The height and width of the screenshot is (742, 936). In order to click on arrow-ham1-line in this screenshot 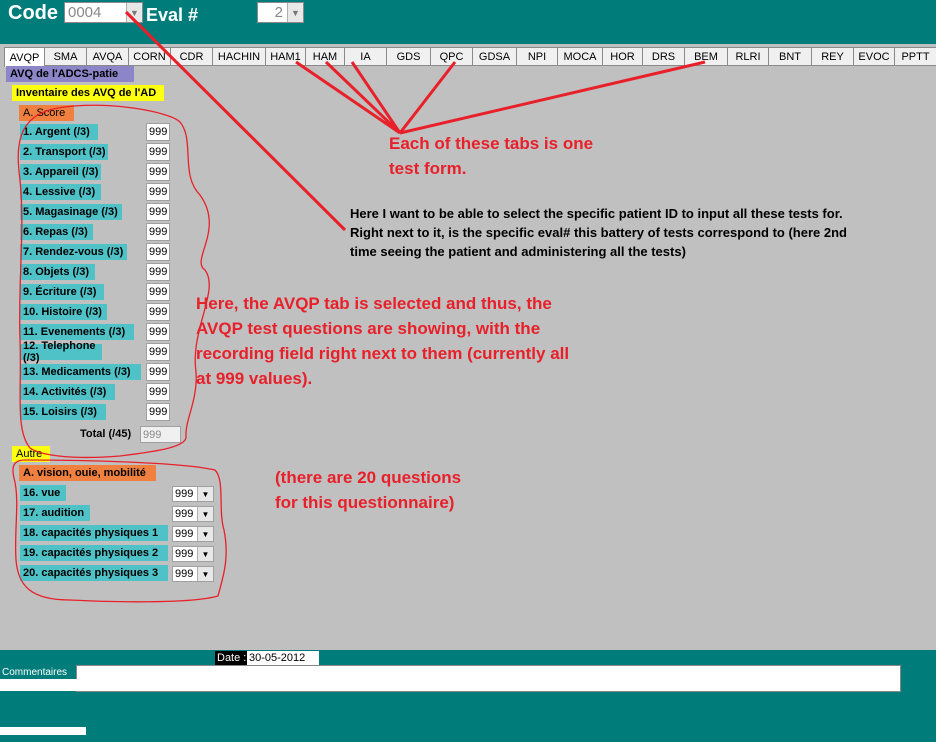, I will do `click(348, 97)`.